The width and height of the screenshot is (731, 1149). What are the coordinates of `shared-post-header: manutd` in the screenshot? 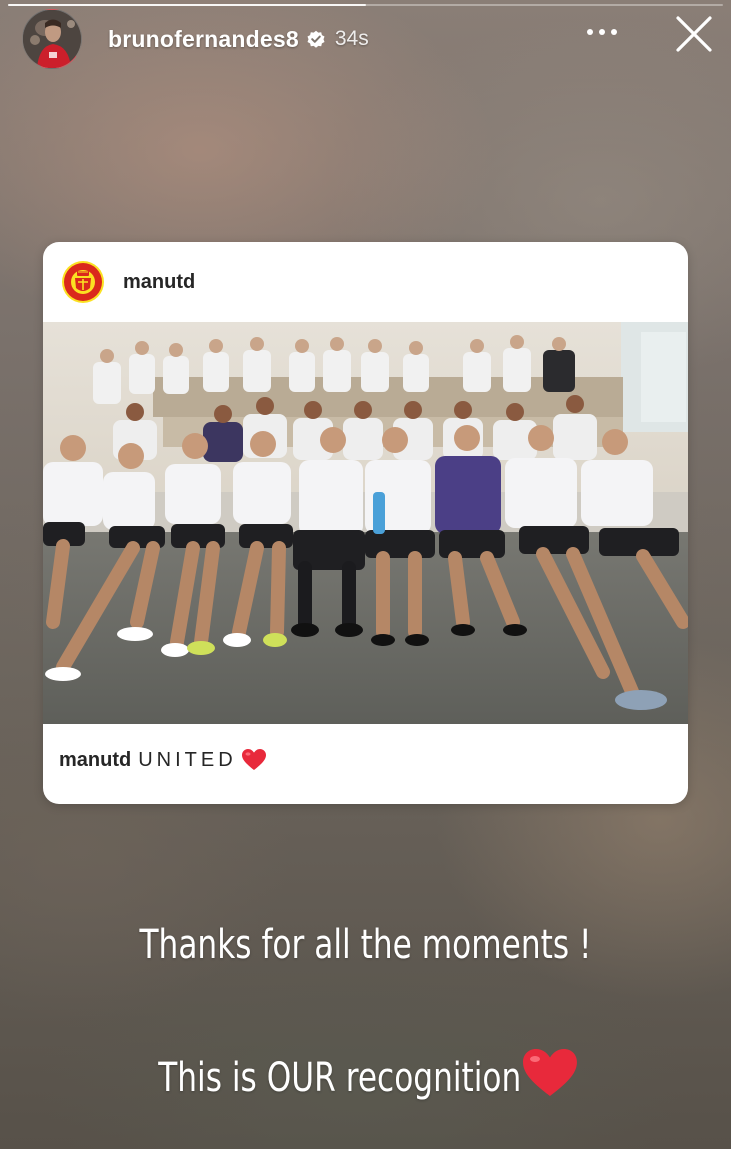 It's located at (365, 282).